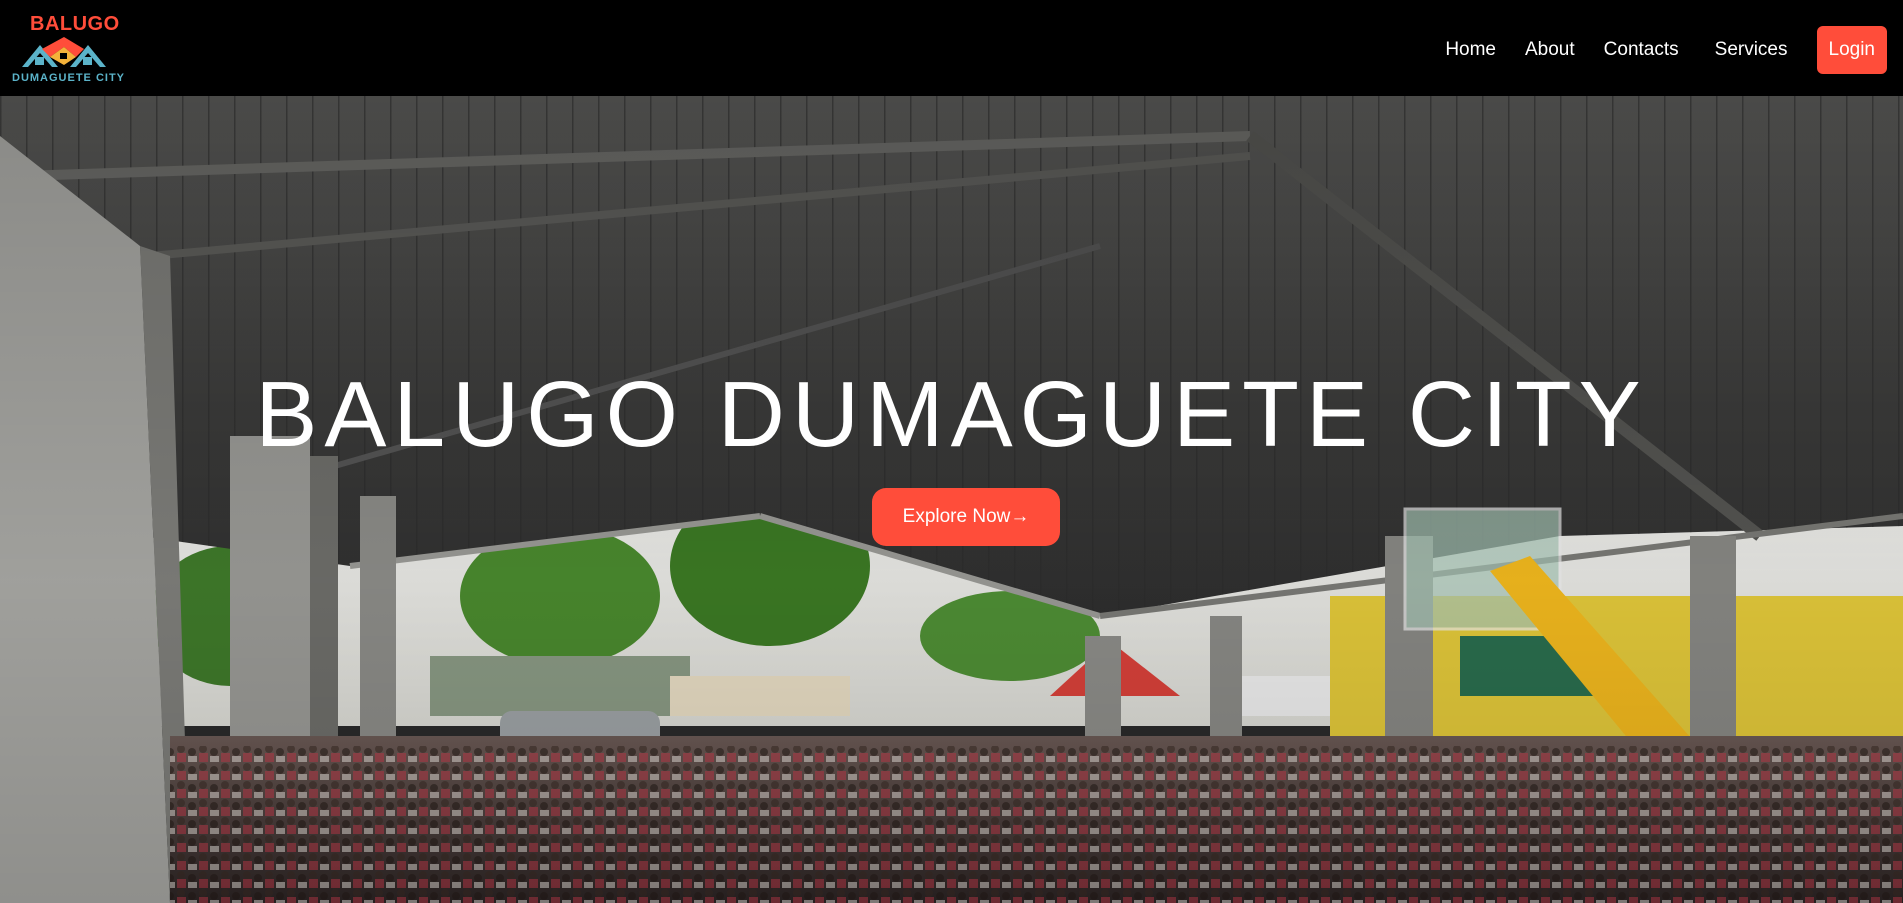  I want to click on houses-logo-icon, so click(64, 52).